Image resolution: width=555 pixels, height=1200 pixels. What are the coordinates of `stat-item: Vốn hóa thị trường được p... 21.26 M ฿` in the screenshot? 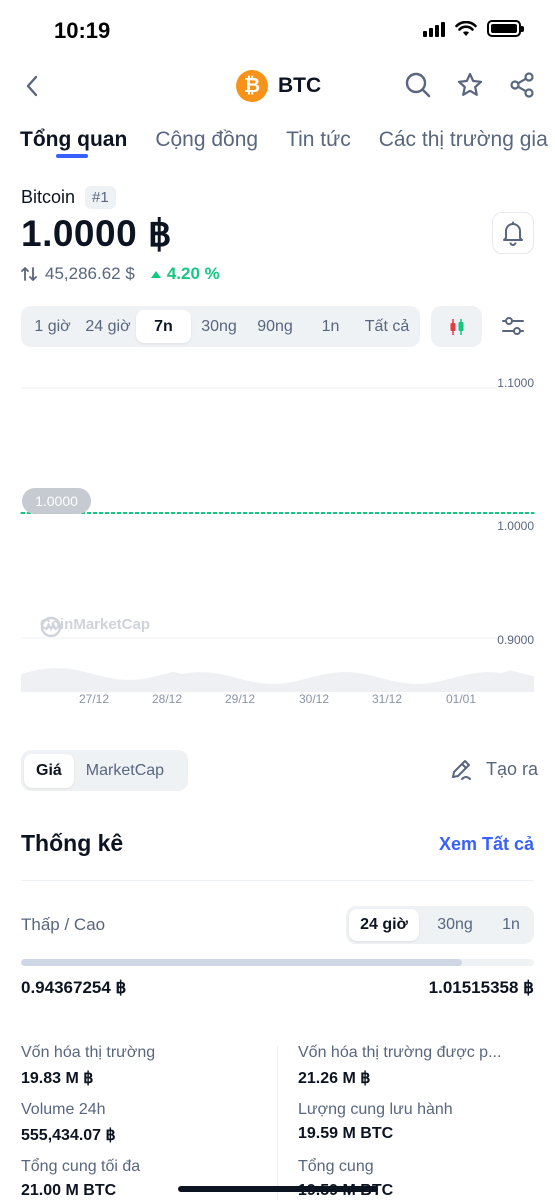 It's located at (418, 1066).